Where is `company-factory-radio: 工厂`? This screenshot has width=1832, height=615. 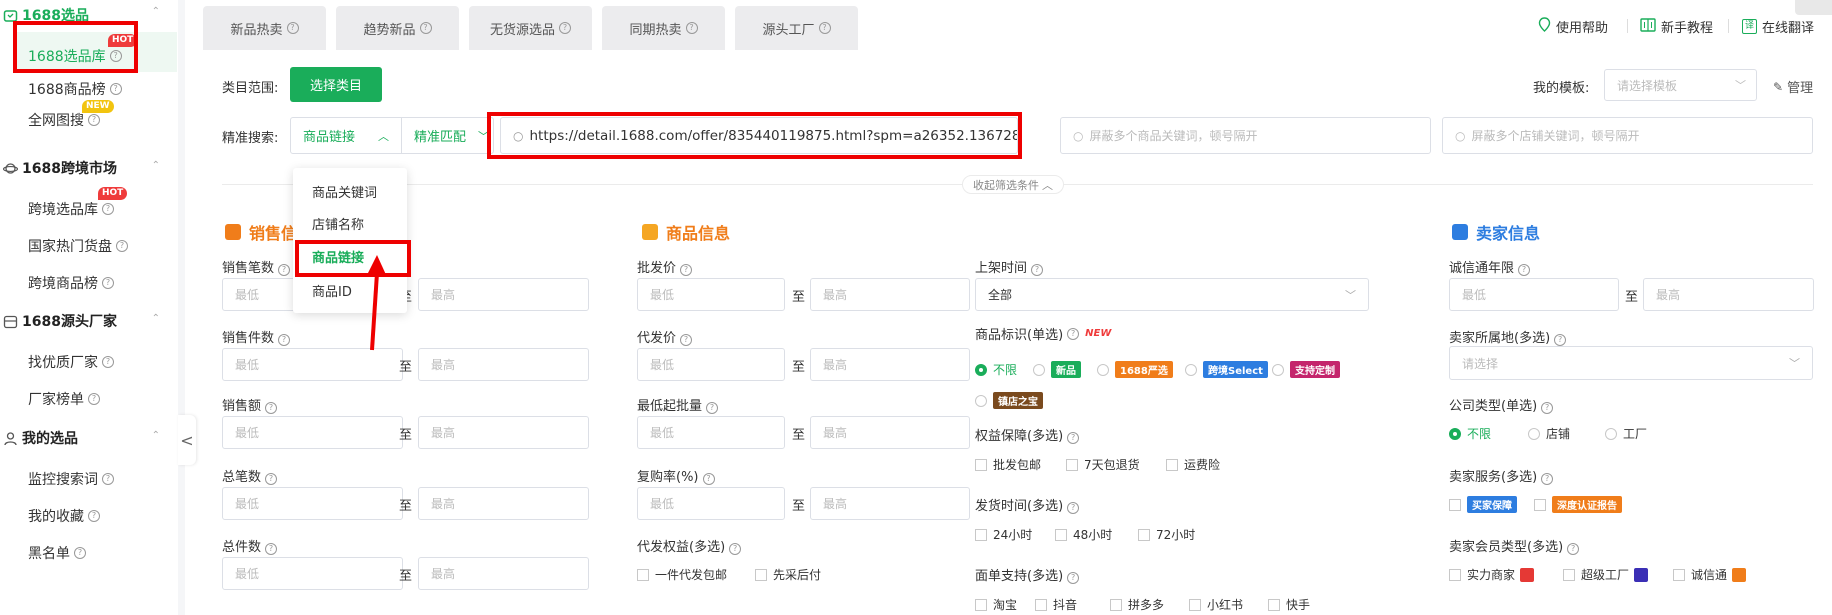 company-factory-radio: 工厂 is located at coordinates (1626, 433).